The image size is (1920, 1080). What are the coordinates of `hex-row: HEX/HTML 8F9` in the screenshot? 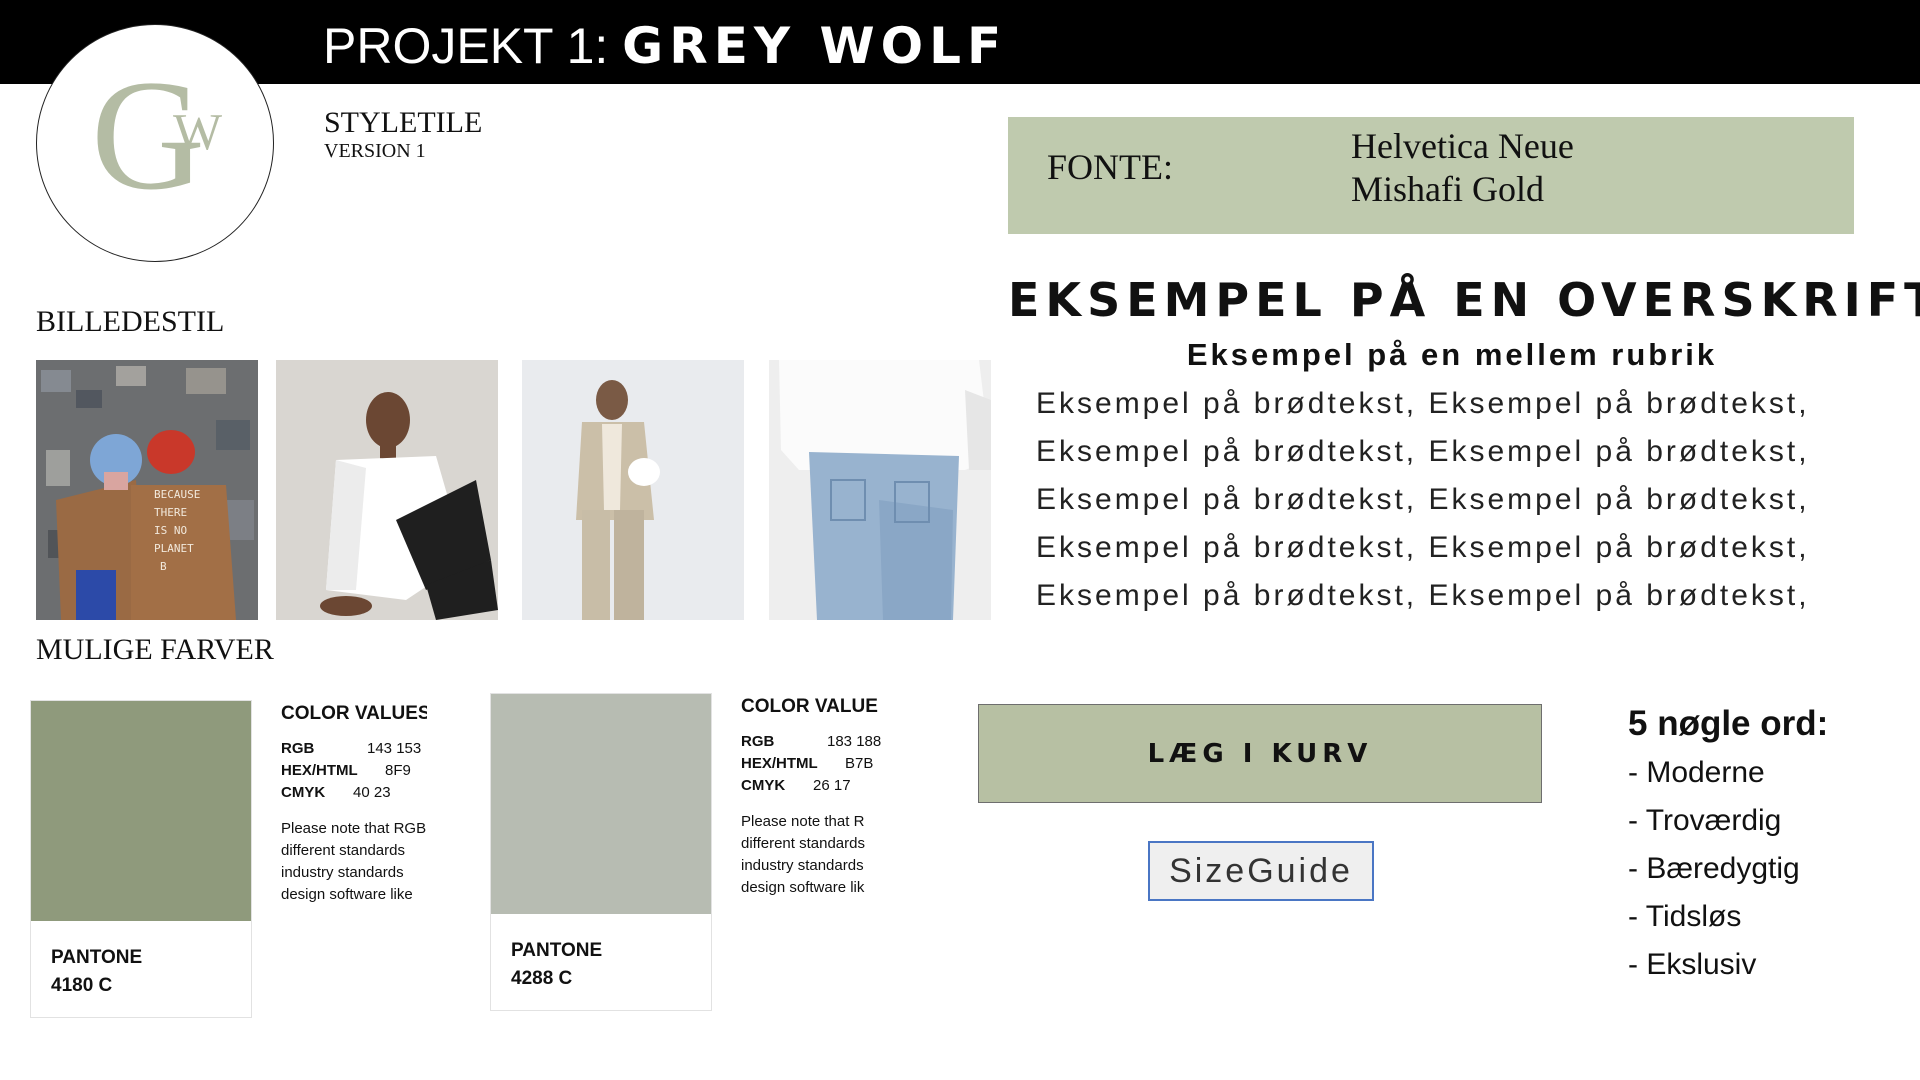 It's located at (354, 771).